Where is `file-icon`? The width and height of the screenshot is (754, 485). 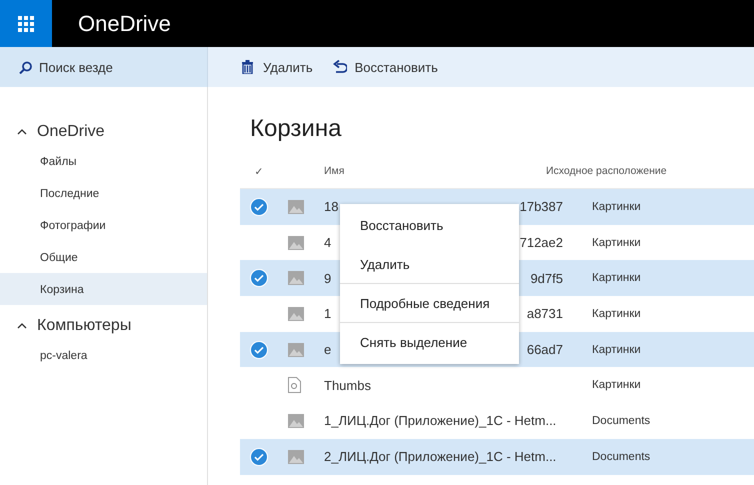
file-icon is located at coordinates (294, 385).